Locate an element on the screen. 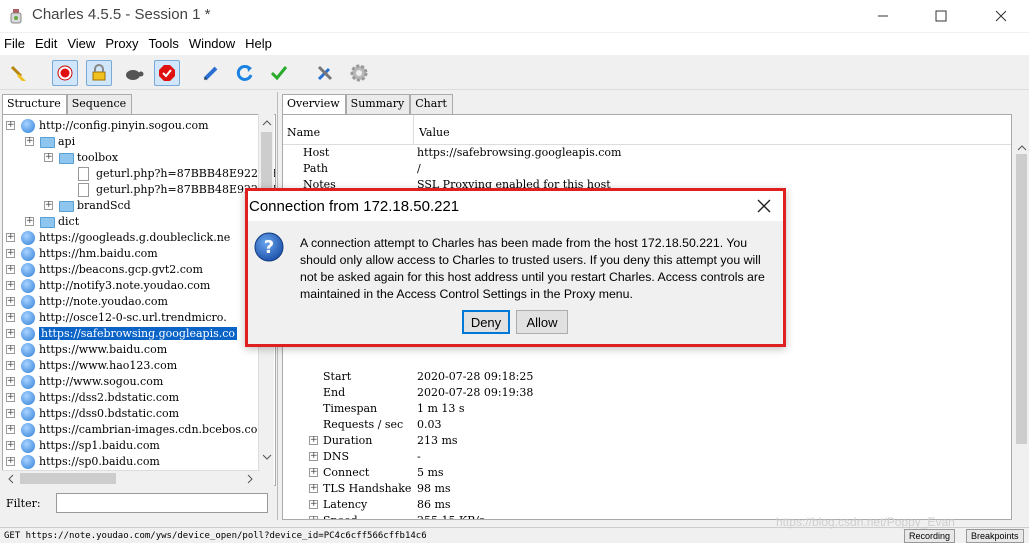 The height and width of the screenshot is (543, 1029). clear-session-button is located at coordinates (19, 73).